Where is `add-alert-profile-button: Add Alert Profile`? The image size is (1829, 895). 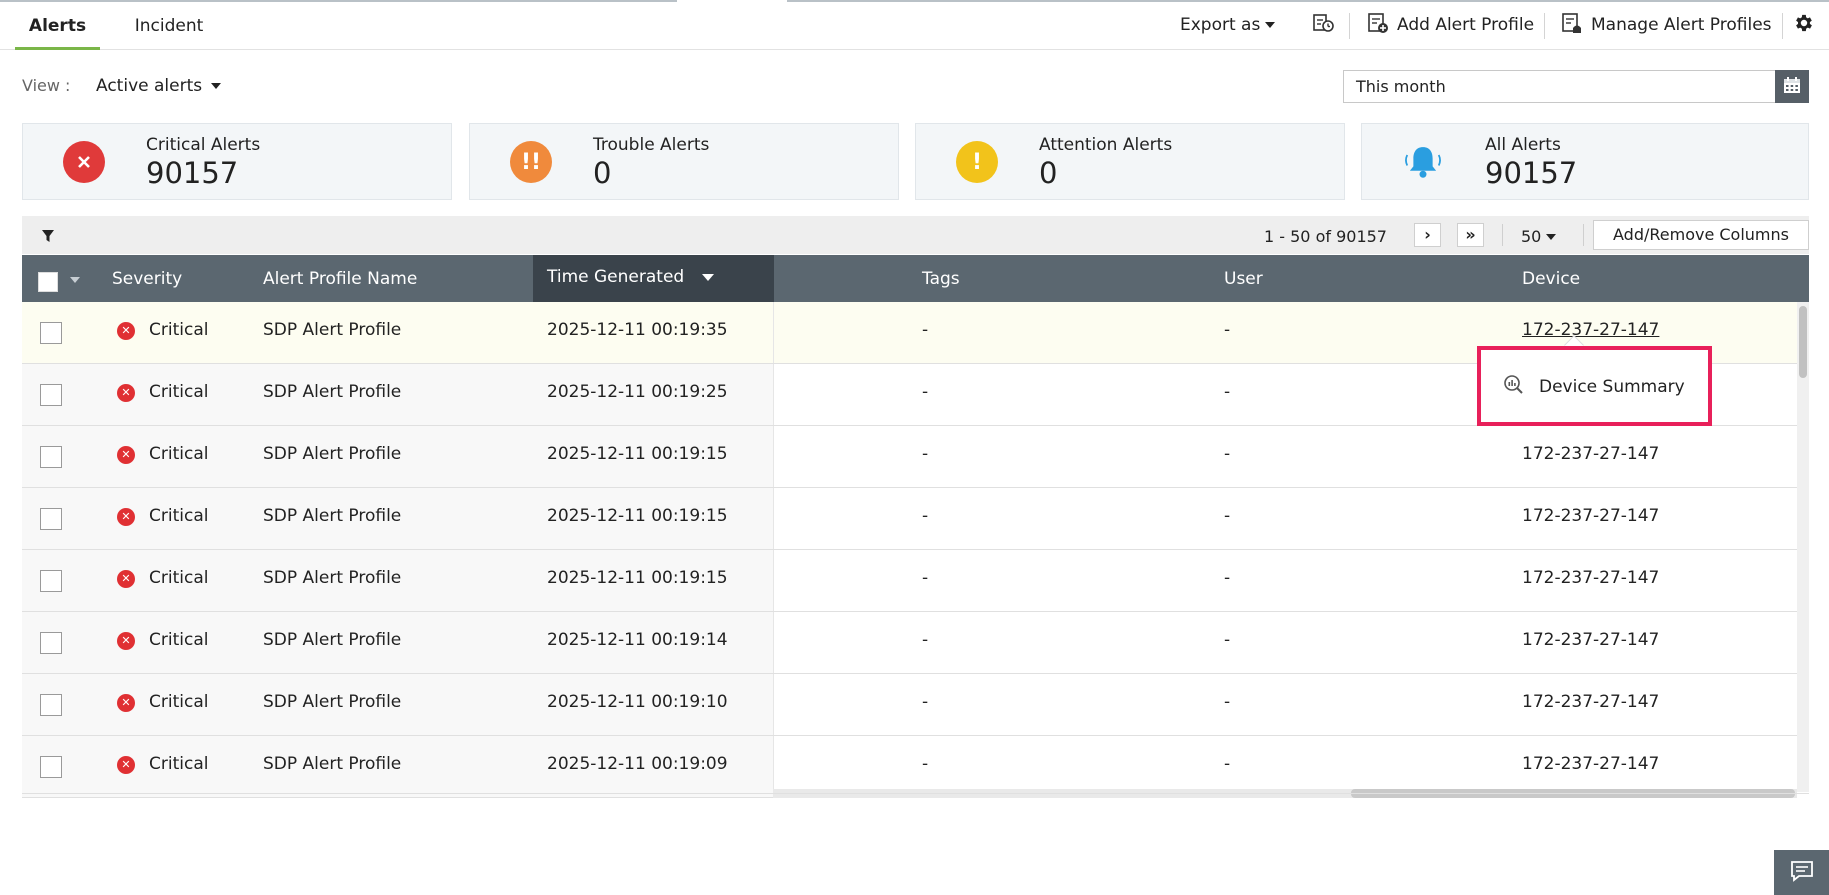
add-alert-profile-button: Add Alert Profile is located at coordinates (1450, 25).